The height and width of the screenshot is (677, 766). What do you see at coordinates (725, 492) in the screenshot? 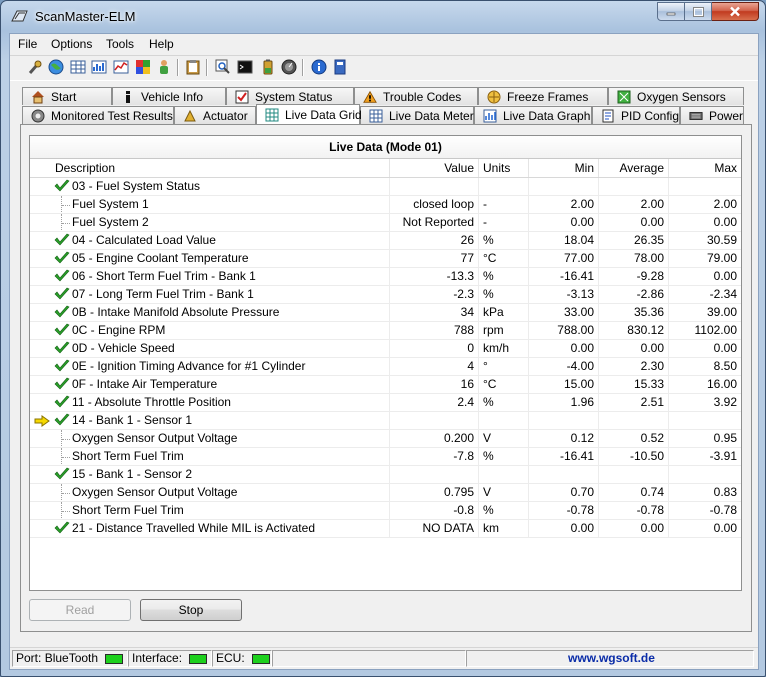
I see `cell-max: 0.83` at bounding box center [725, 492].